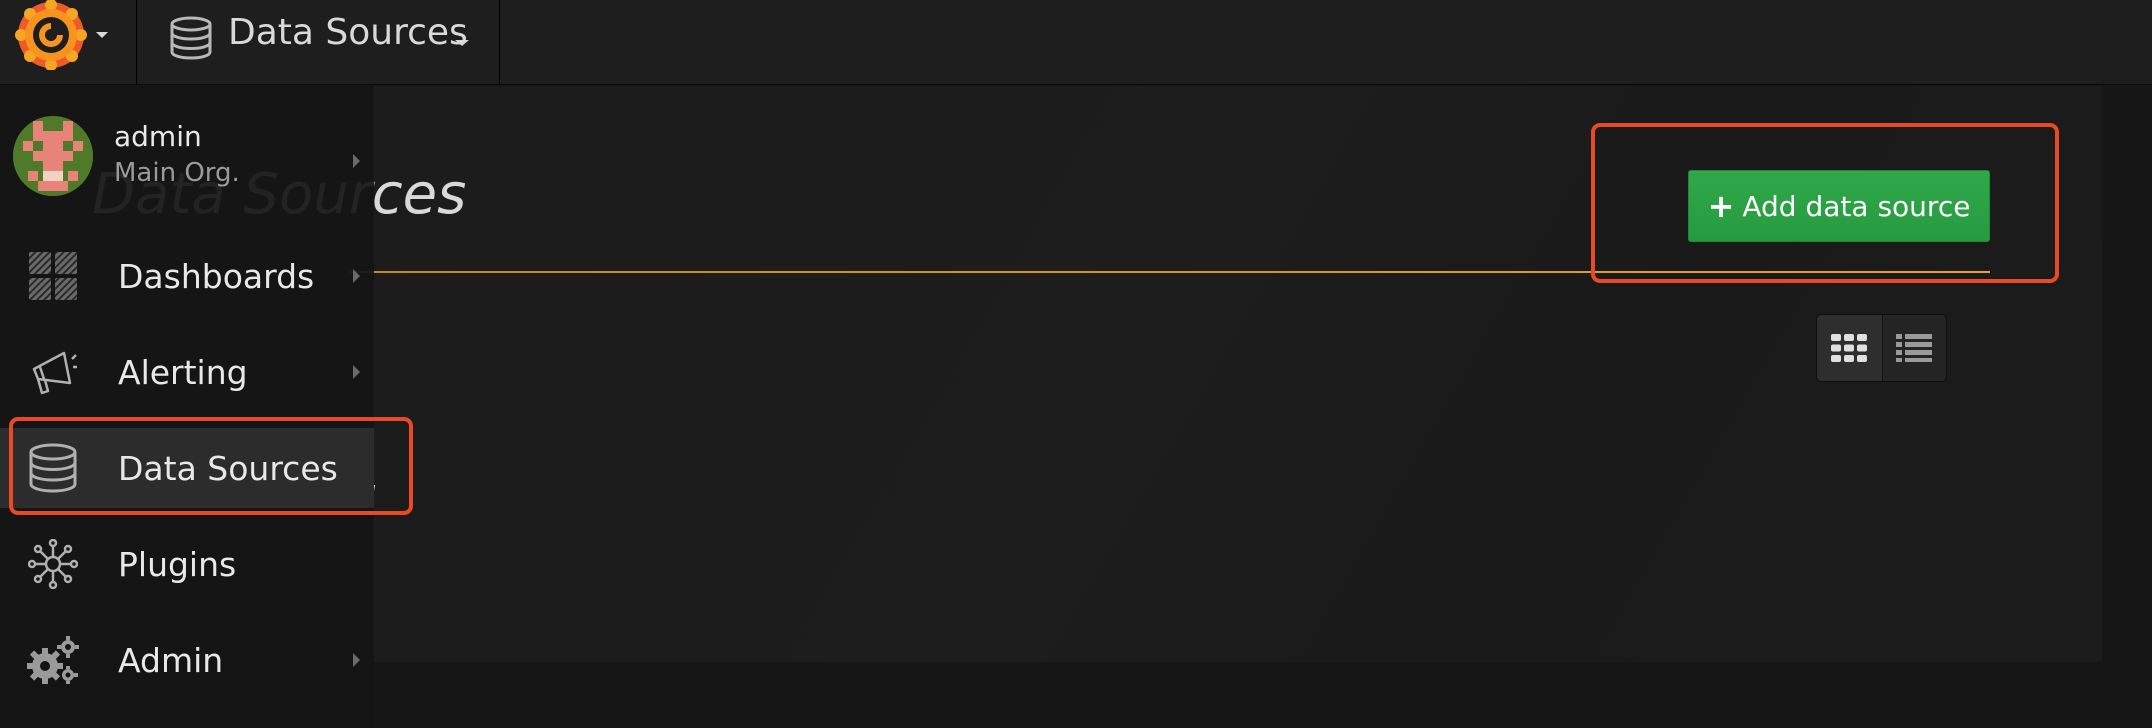  I want to click on sidemenu-item-admin: Admin, so click(187, 660).